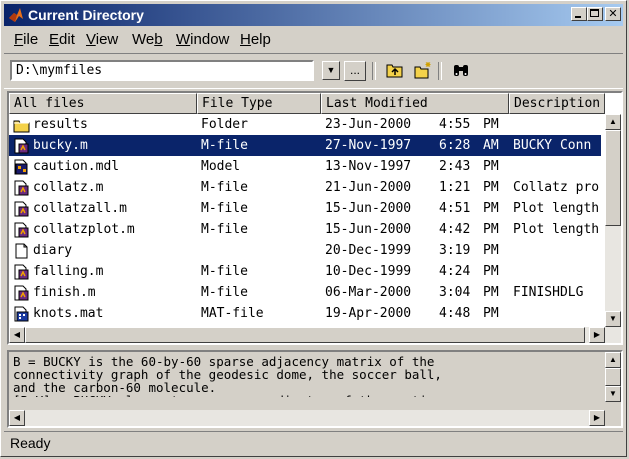 The height and width of the screenshot is (459, 629). I want to click on title-bar: Current Directory ✕, so click(313, 15).